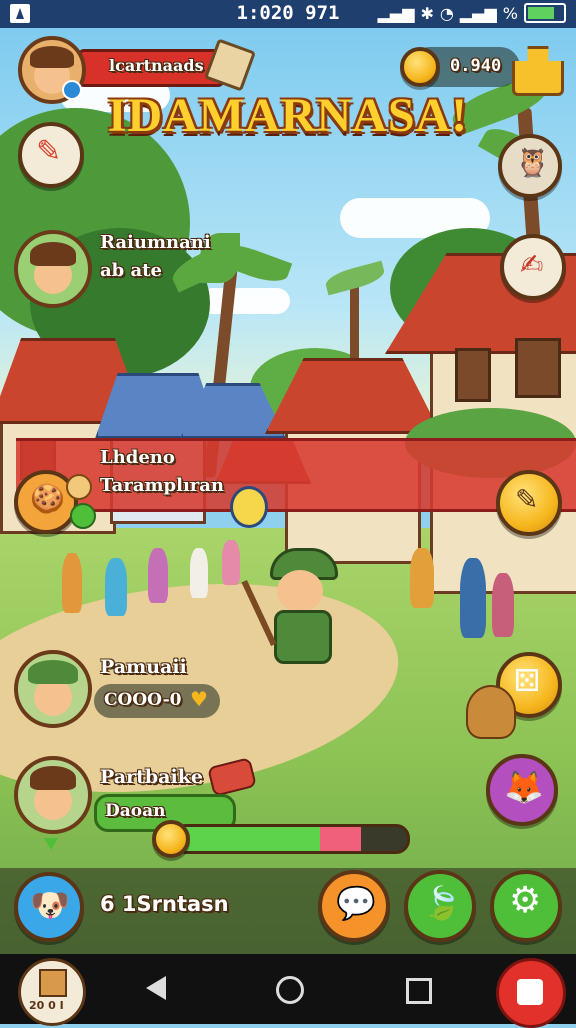 Image resolution: width=576 pixels, height=1028 pixels. Describe the element at coordinates (155, 242) in the screenshot. I see `quest-title: Raiumnani` at that location.